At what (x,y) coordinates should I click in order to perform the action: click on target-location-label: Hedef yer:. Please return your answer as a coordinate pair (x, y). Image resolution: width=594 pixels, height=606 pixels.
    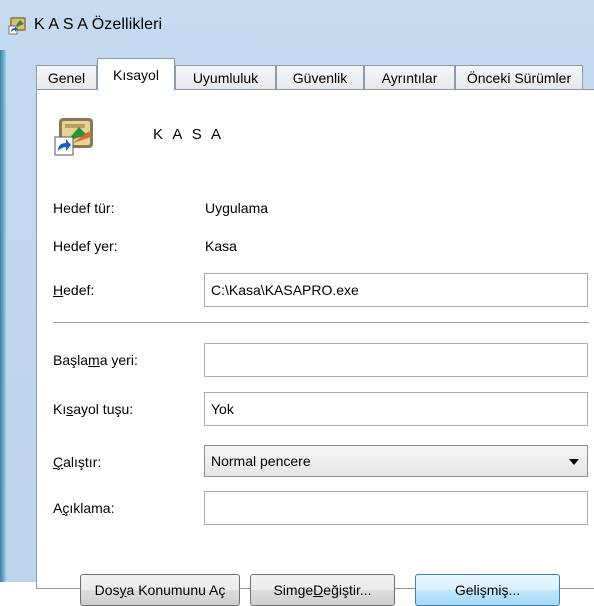
    Looking at the image, I should click on (85, 246).